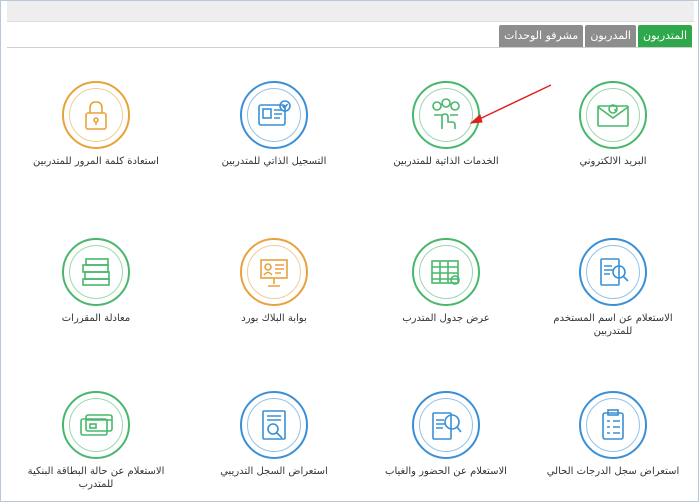 This screenshot has width=699, height=503. I want to click on tile-self-registration: التسجيل الذاتي للمتدربين, so click(274, 124).